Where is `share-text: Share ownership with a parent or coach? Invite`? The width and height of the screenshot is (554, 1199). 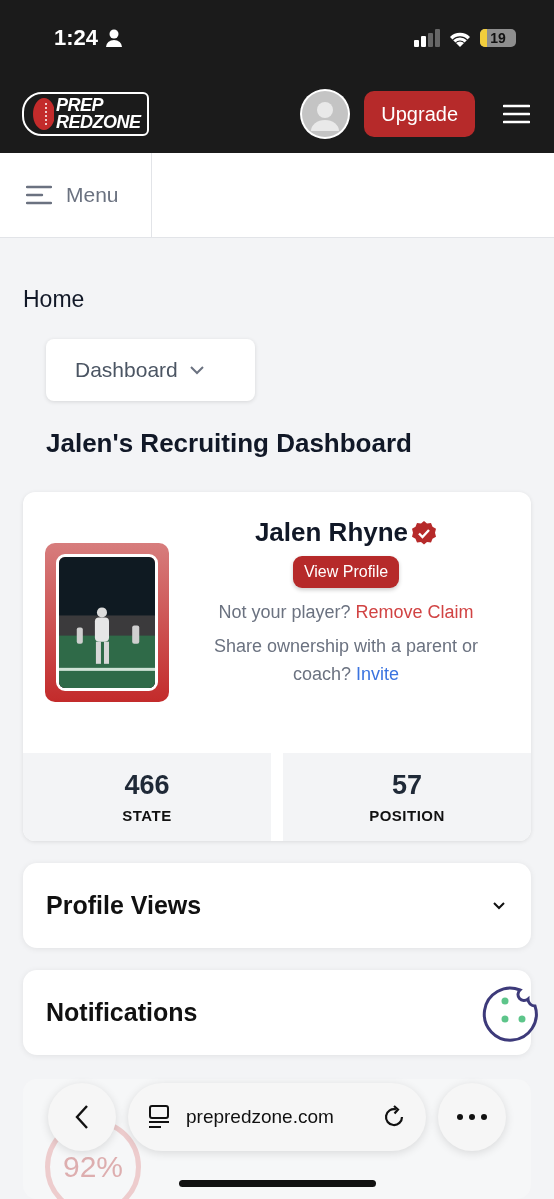 share-text: Share ownership with a parent or coach? Invite is located at coordinates (346, 660).